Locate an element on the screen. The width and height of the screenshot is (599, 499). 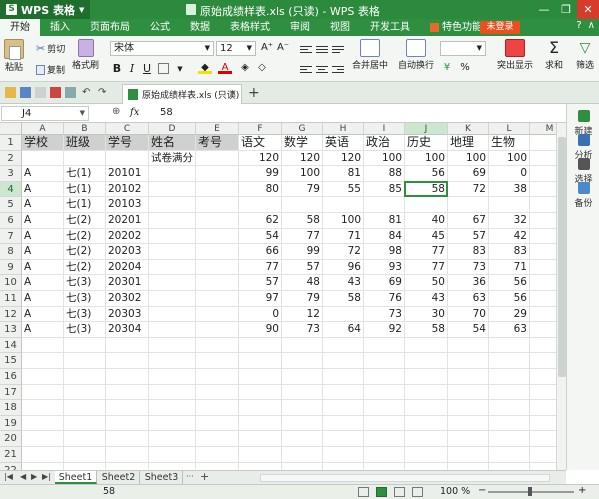
table-cell: 100 is located at coordinates (468, 158).